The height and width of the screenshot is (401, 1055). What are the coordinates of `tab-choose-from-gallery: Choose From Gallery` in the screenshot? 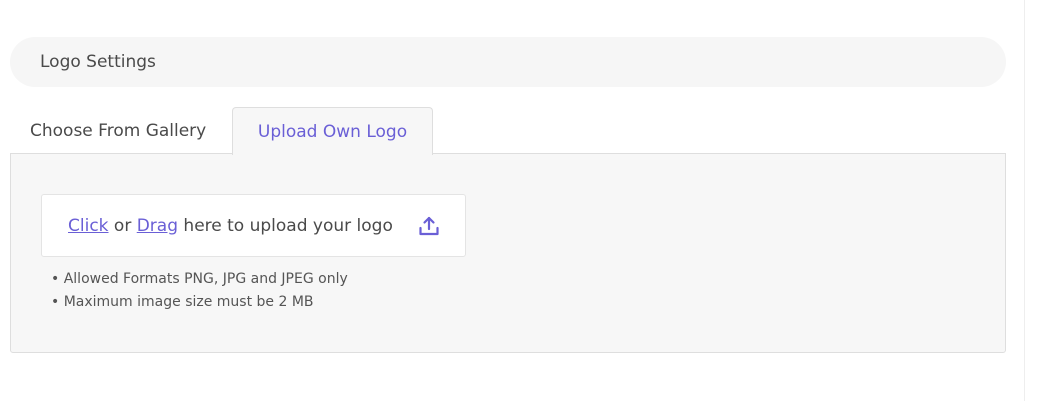 It's located at (121, 130).